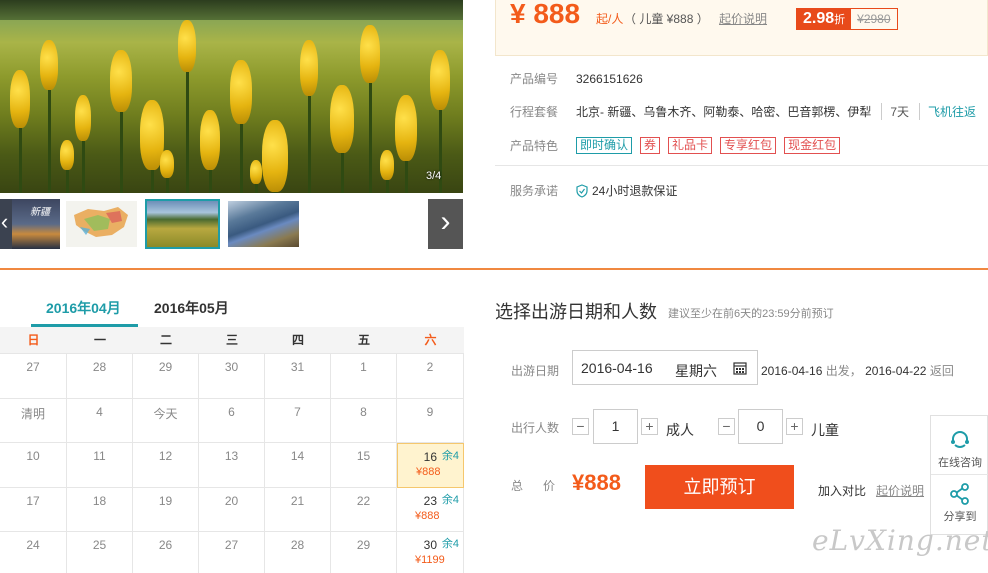 The image size is (988, 573). Describe the element at coordinates (741, 165) in the screenshot. I see `divider` at that location.